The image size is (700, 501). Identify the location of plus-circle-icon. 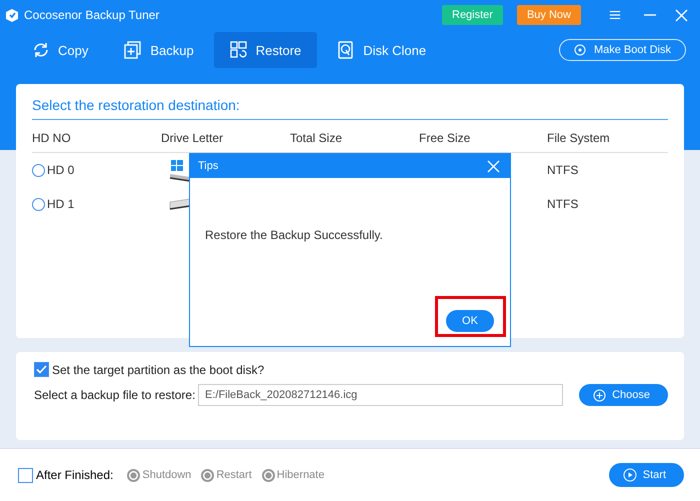
(599, 395).